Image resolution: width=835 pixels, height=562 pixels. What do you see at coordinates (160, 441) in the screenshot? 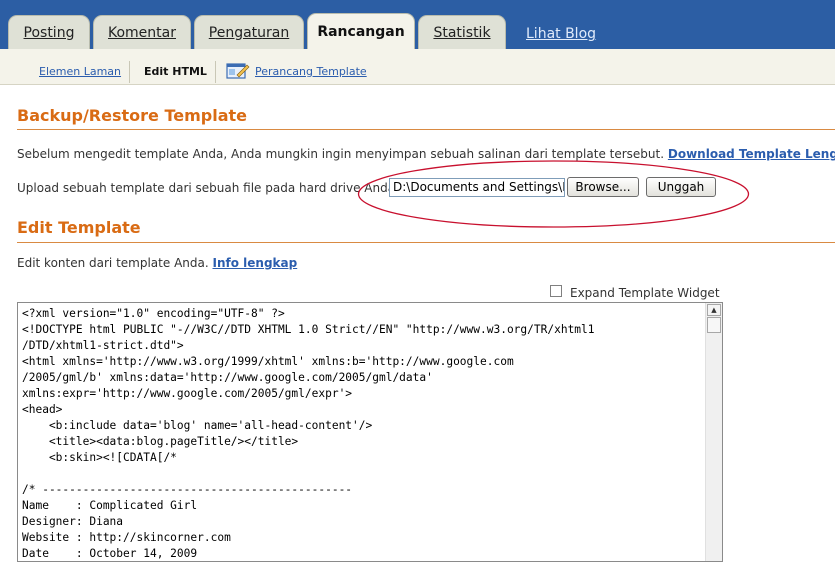
I see `code-line: <title><data:blog.pageTitle/></title>` at bounding box center [160, 441].